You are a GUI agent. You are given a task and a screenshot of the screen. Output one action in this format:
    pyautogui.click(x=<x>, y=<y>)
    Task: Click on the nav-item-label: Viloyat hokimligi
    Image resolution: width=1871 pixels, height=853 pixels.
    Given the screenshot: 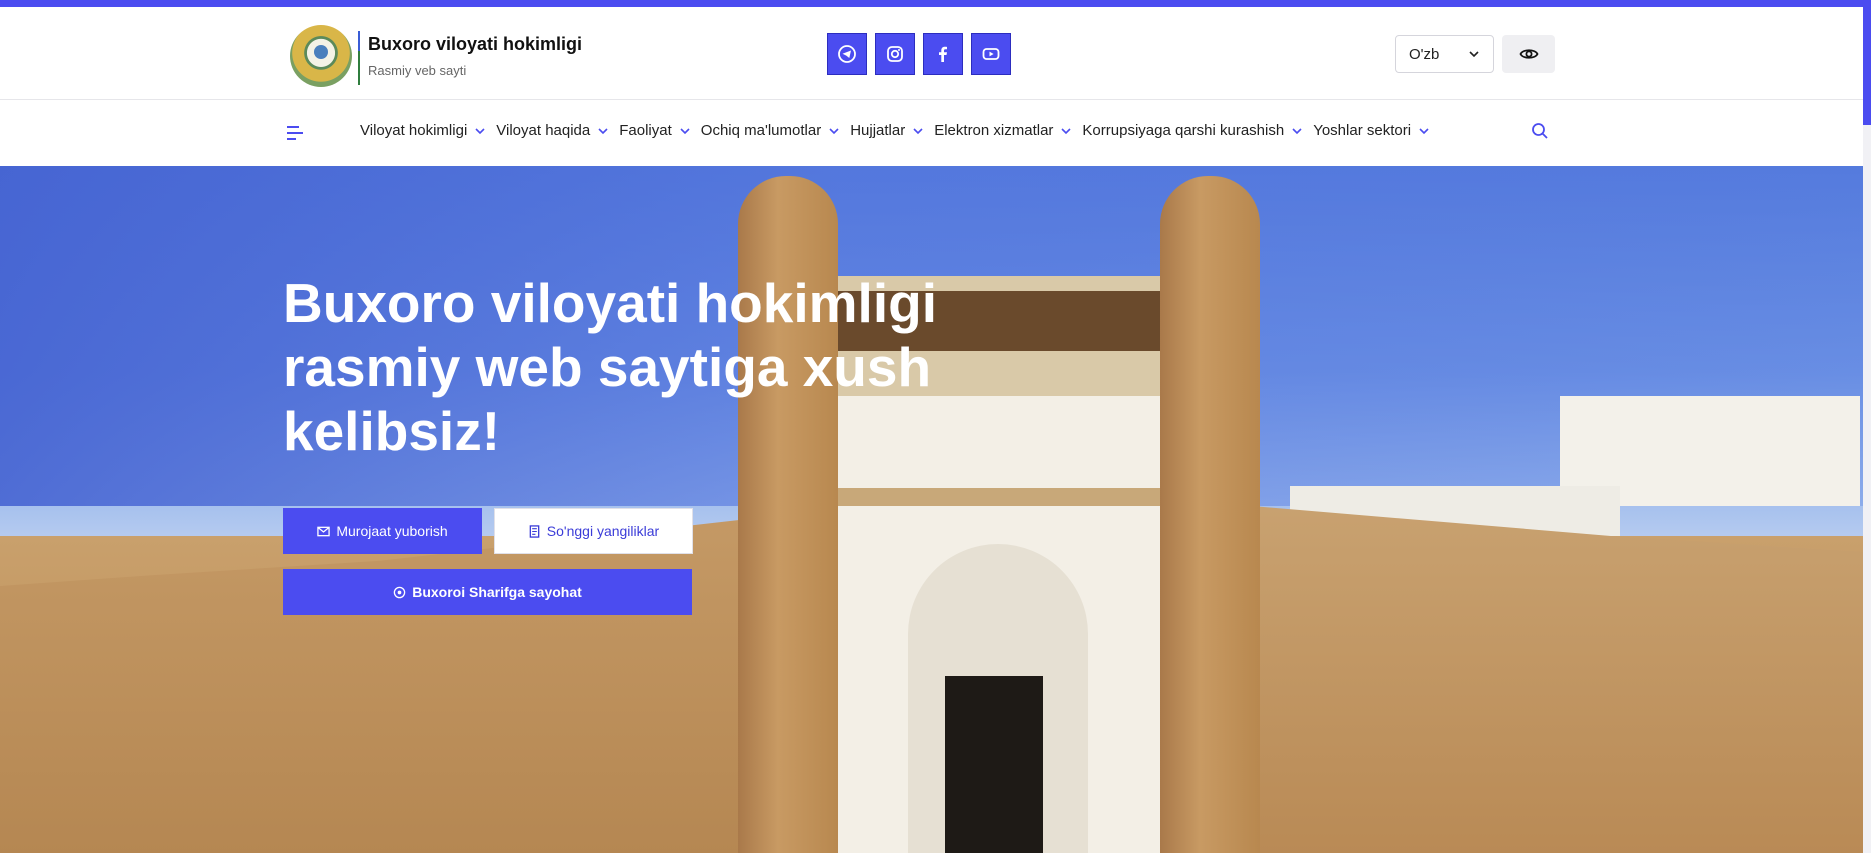 What is the action you would take?
    pyautogui.click(x=414, y=130)
    